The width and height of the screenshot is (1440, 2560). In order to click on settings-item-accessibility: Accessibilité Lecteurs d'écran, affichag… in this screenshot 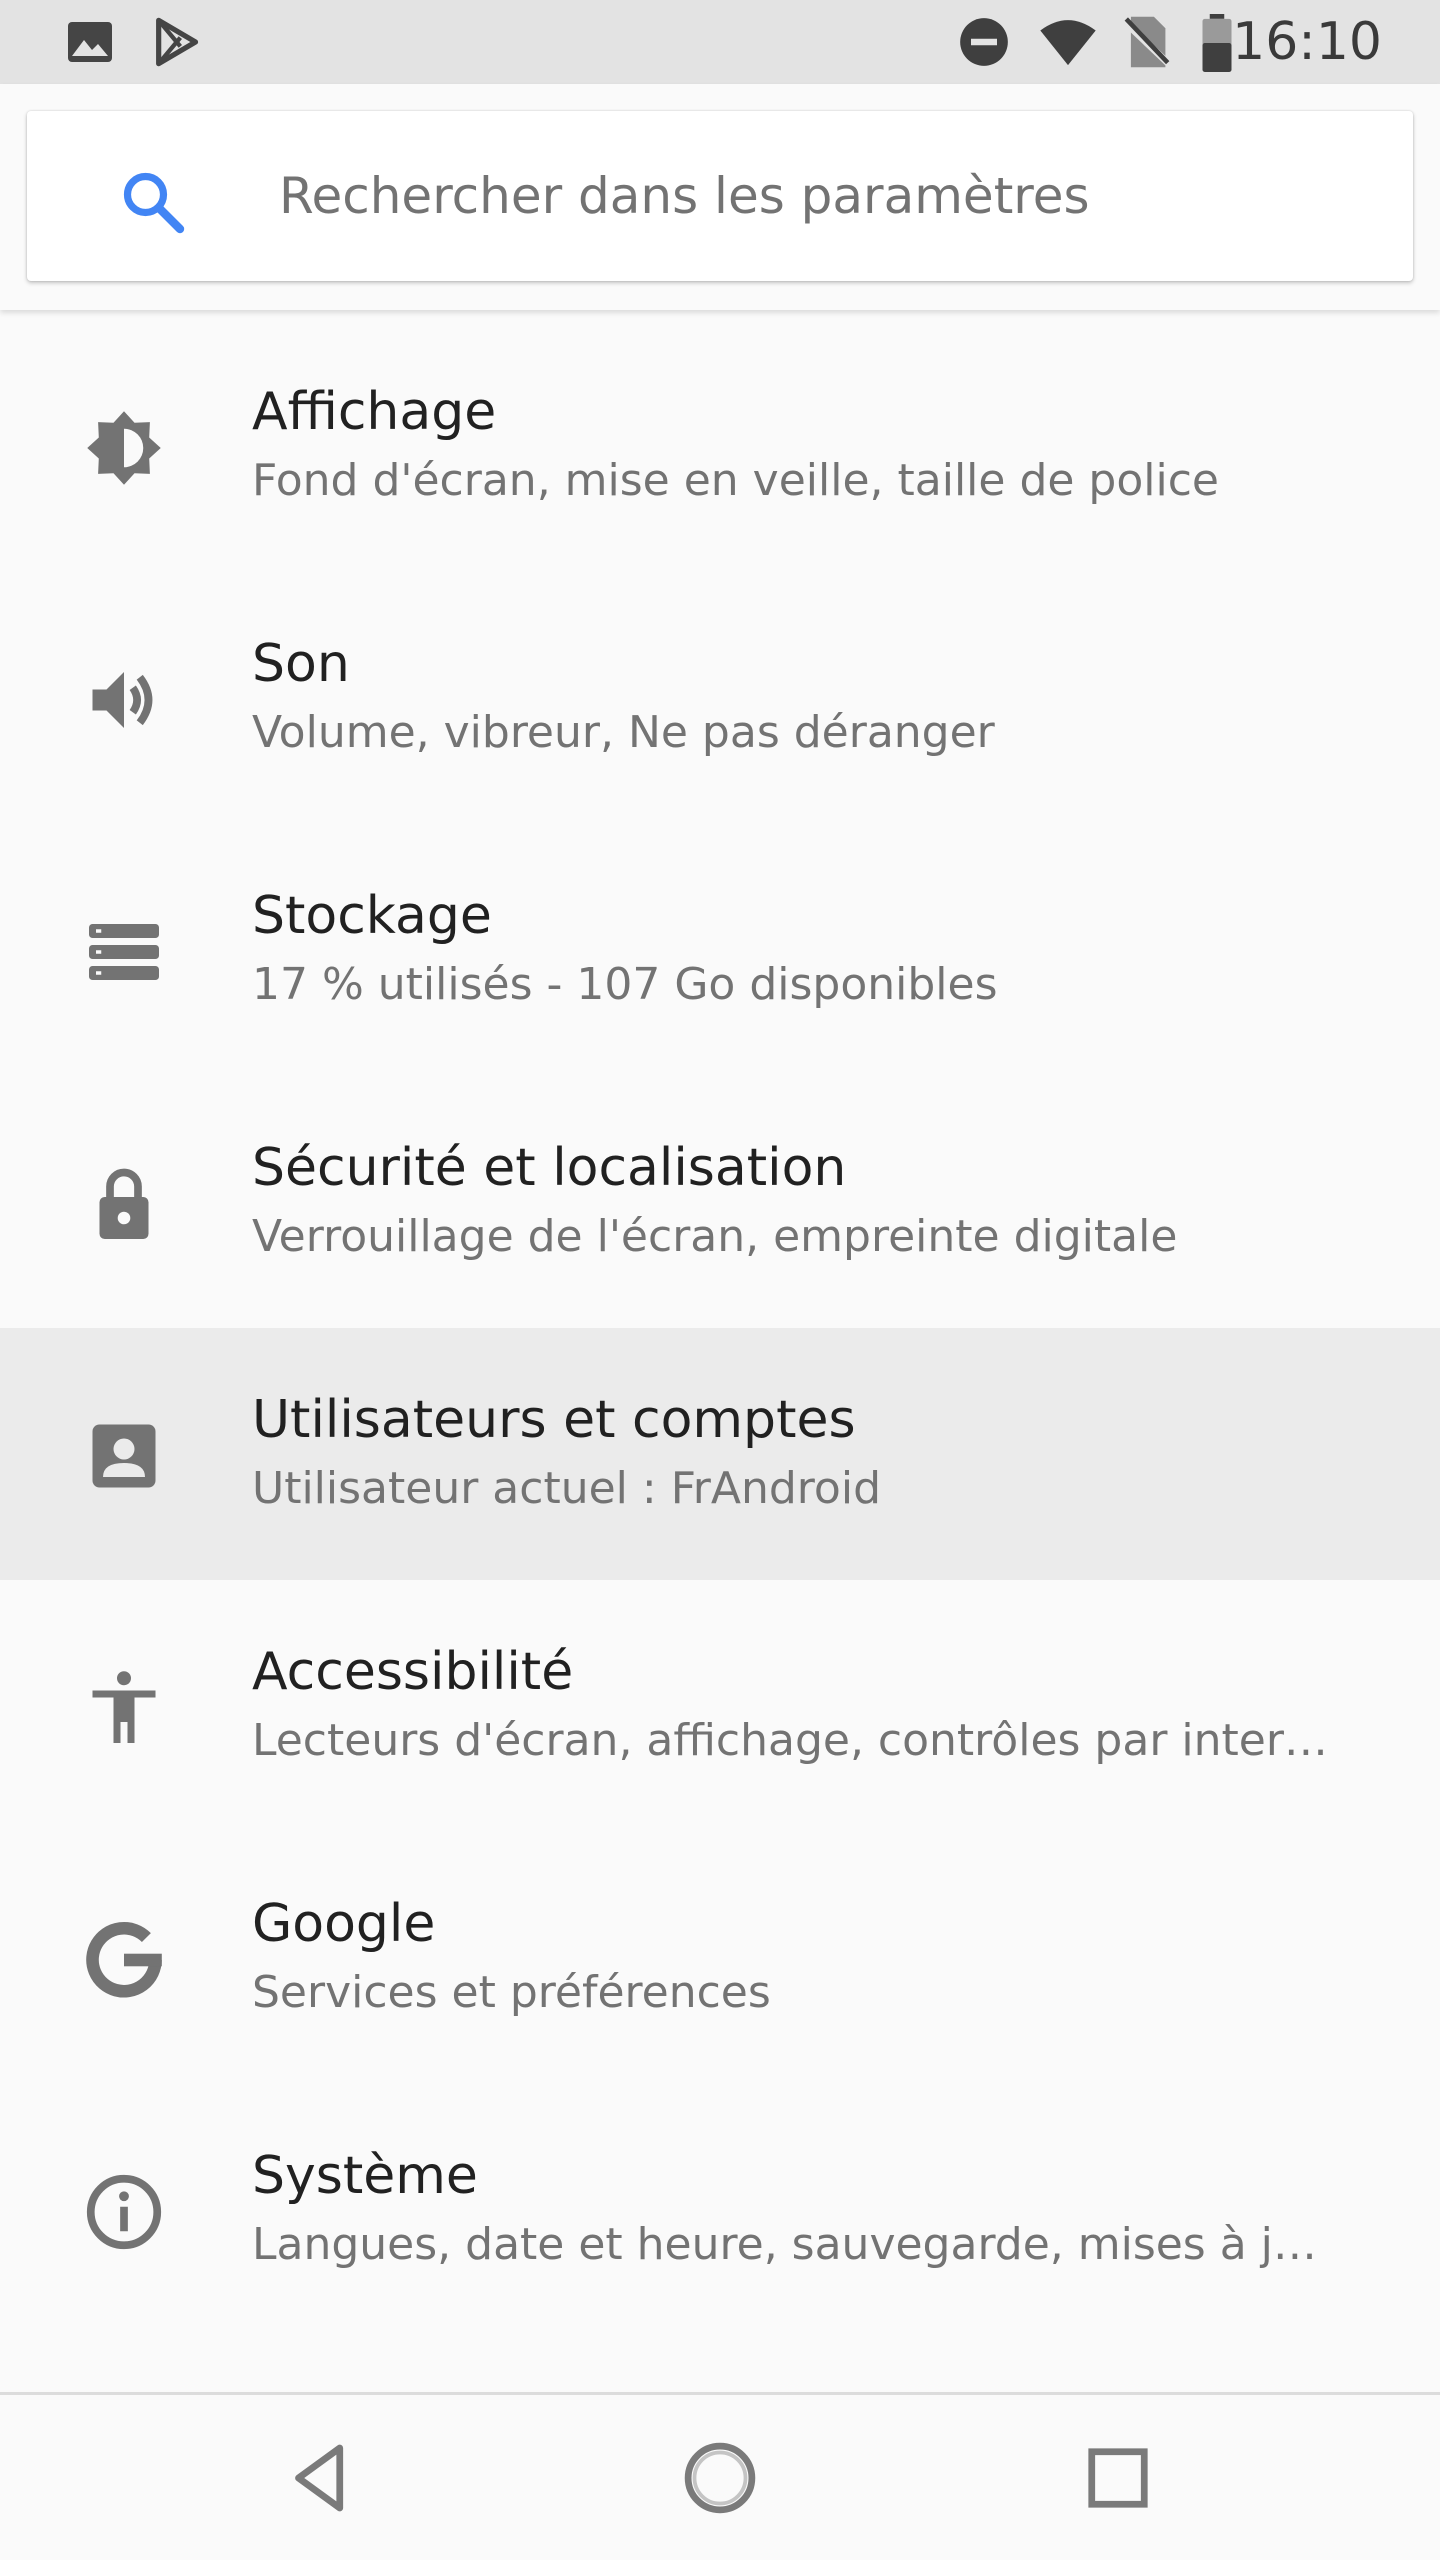, I will do `click(720, 1706)`.